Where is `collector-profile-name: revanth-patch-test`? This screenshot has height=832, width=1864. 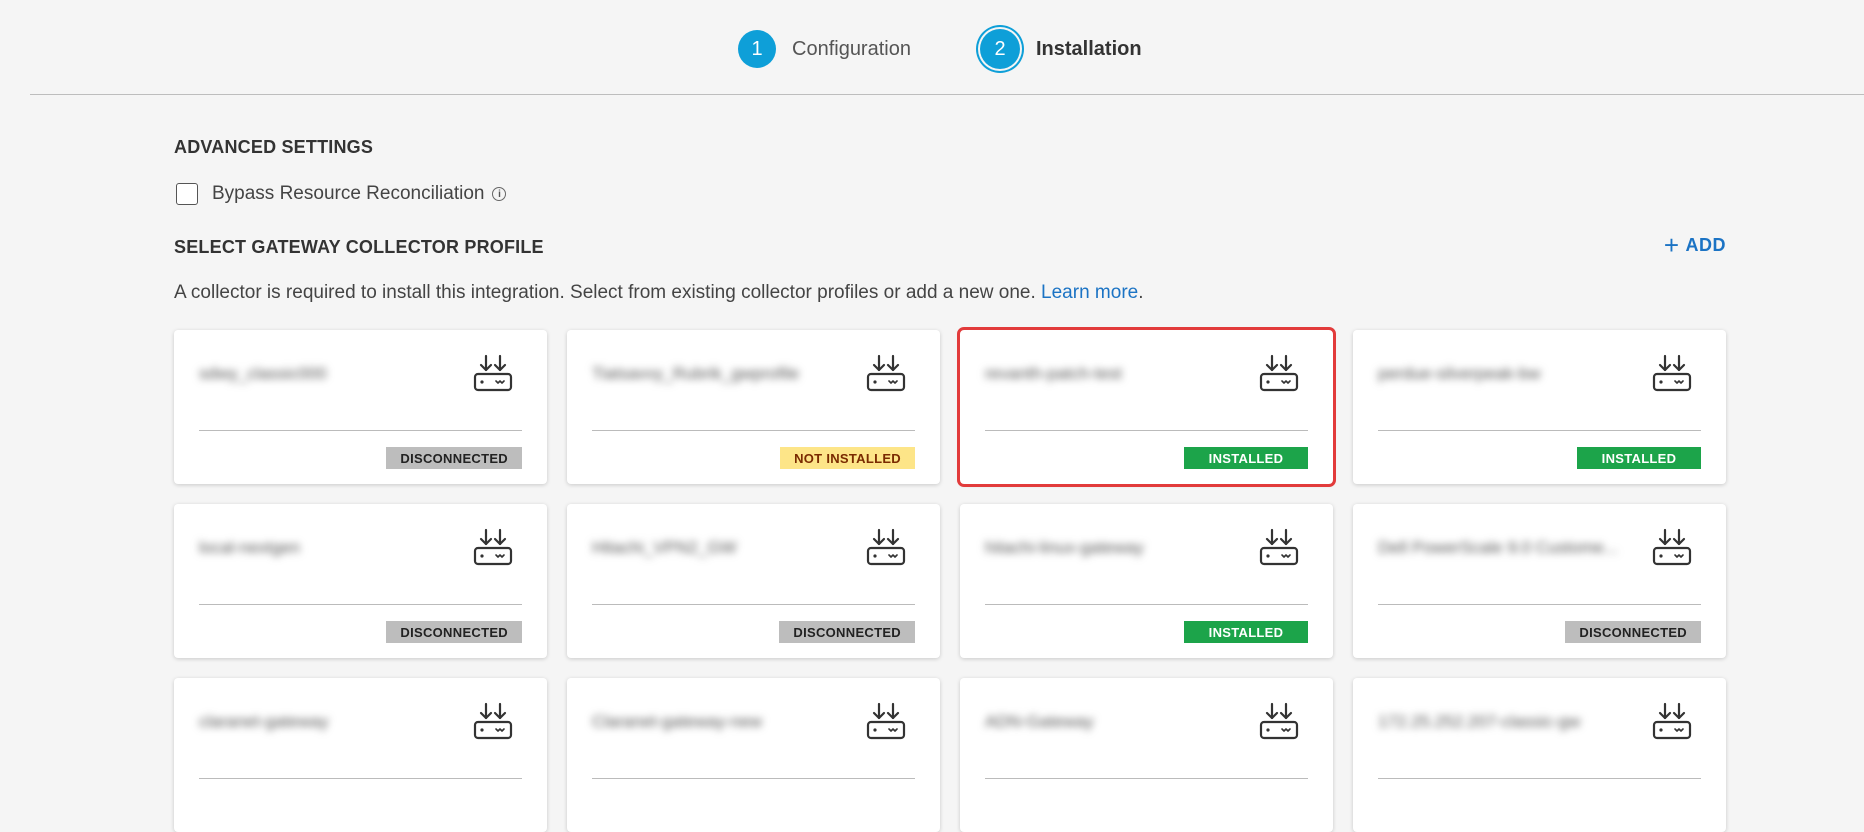
collector-profile-name: revanth-patch-test is located at coordinates (1054, 373).